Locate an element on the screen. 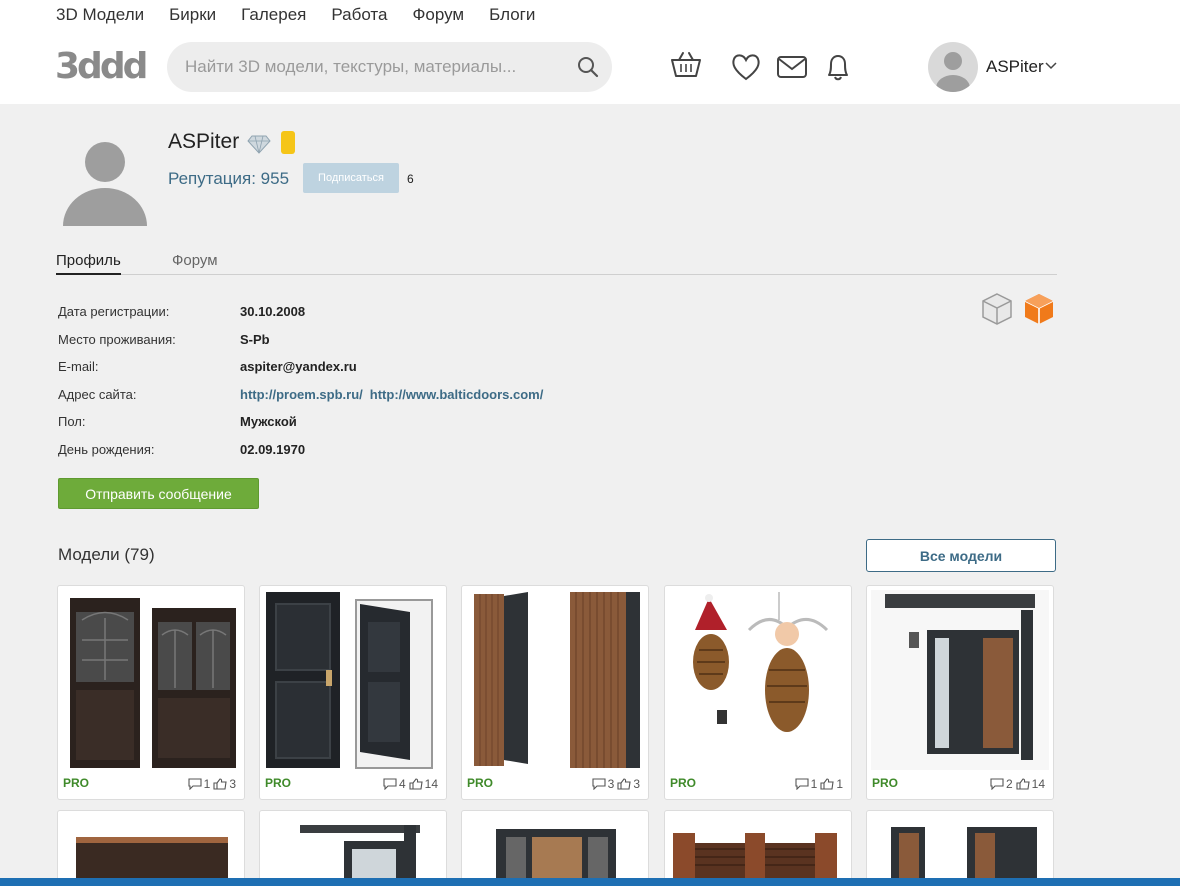 The height and width of the screenshot is (886, 1180). os-taskbar is located at coordinates (590, 882).